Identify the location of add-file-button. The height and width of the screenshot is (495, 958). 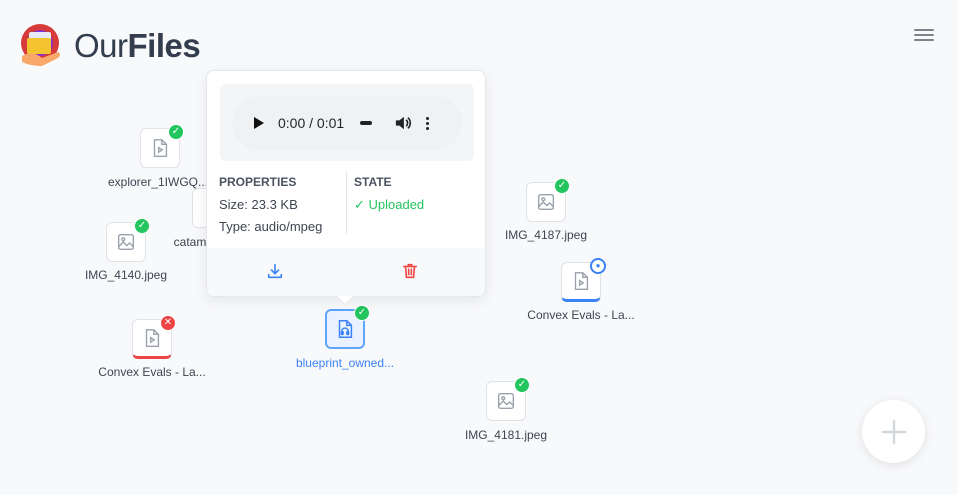
(893, 431).